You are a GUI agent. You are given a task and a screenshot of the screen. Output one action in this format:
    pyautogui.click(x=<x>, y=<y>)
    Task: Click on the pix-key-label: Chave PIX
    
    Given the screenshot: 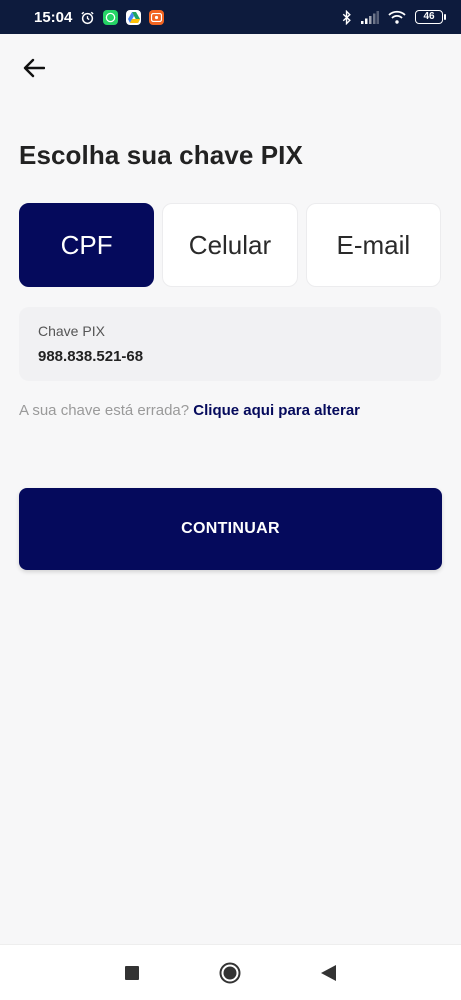 What is the action you would take?
    pyautogui.click(x=71, y=331)
    